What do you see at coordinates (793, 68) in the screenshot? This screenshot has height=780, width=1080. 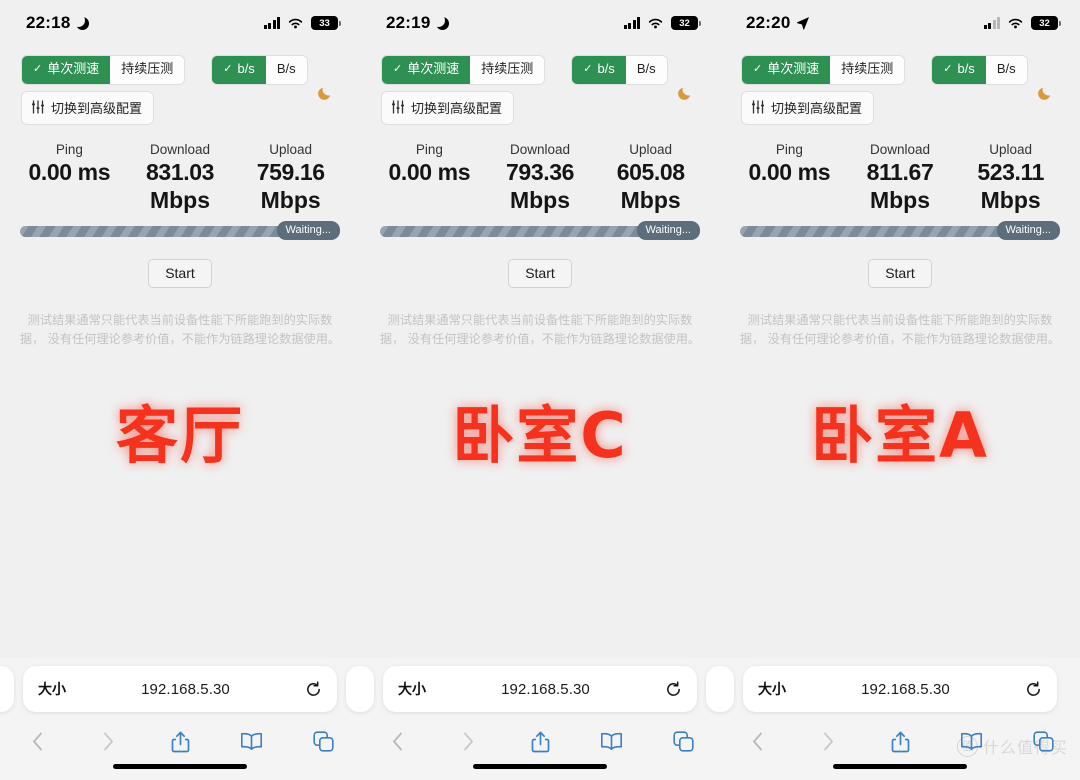 I see `mode-single-label: 单次测速` at bounding box center [793, 68].